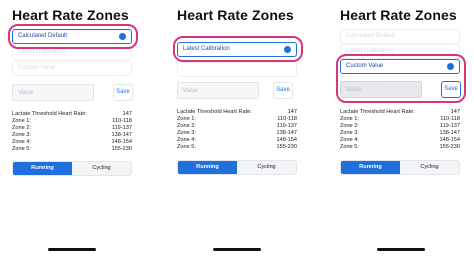 The width and height of the screenshot is (474, 259). Describe the element at coordinates (41, 52) in the screenshot. I see `option-label: Latest Calibration` at that location.